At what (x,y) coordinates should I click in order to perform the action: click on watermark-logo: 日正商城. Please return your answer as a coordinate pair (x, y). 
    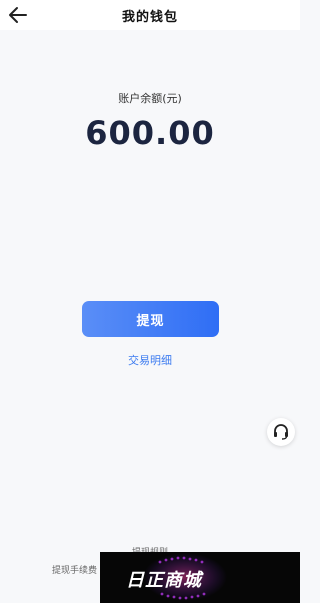
    Looking at the image, I should click on (200, 577).